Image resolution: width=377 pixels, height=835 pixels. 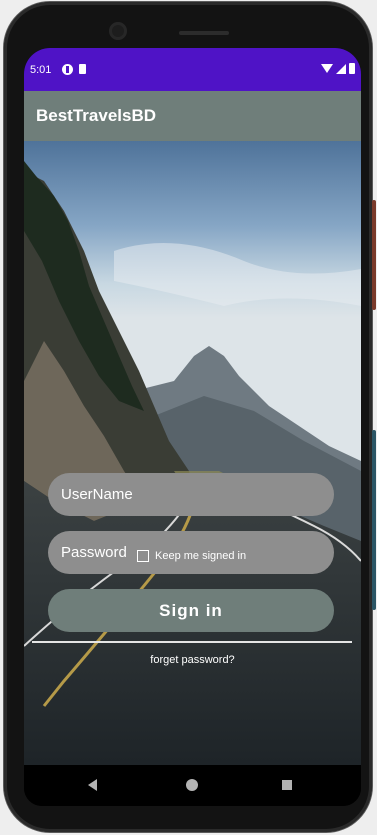 I want to click on sim-card-icon, so click(x=82, y=69).